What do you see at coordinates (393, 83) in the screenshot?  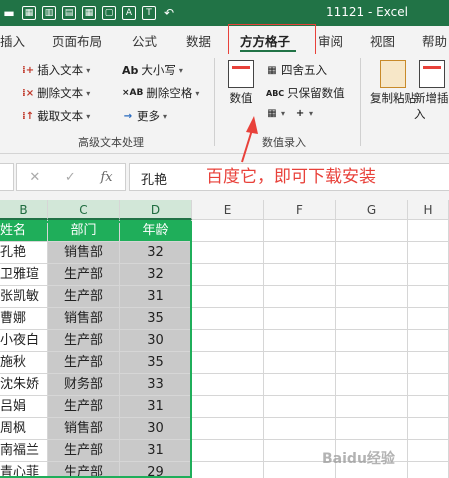 I see `copy-paste-button: 复制粘贴` at bounding box center [393, 83].